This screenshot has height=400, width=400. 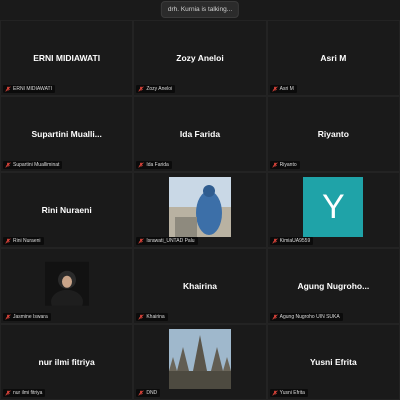 I want to click on participant-name-tag: nur ilmi fitriya, so click(x=24, y=393).